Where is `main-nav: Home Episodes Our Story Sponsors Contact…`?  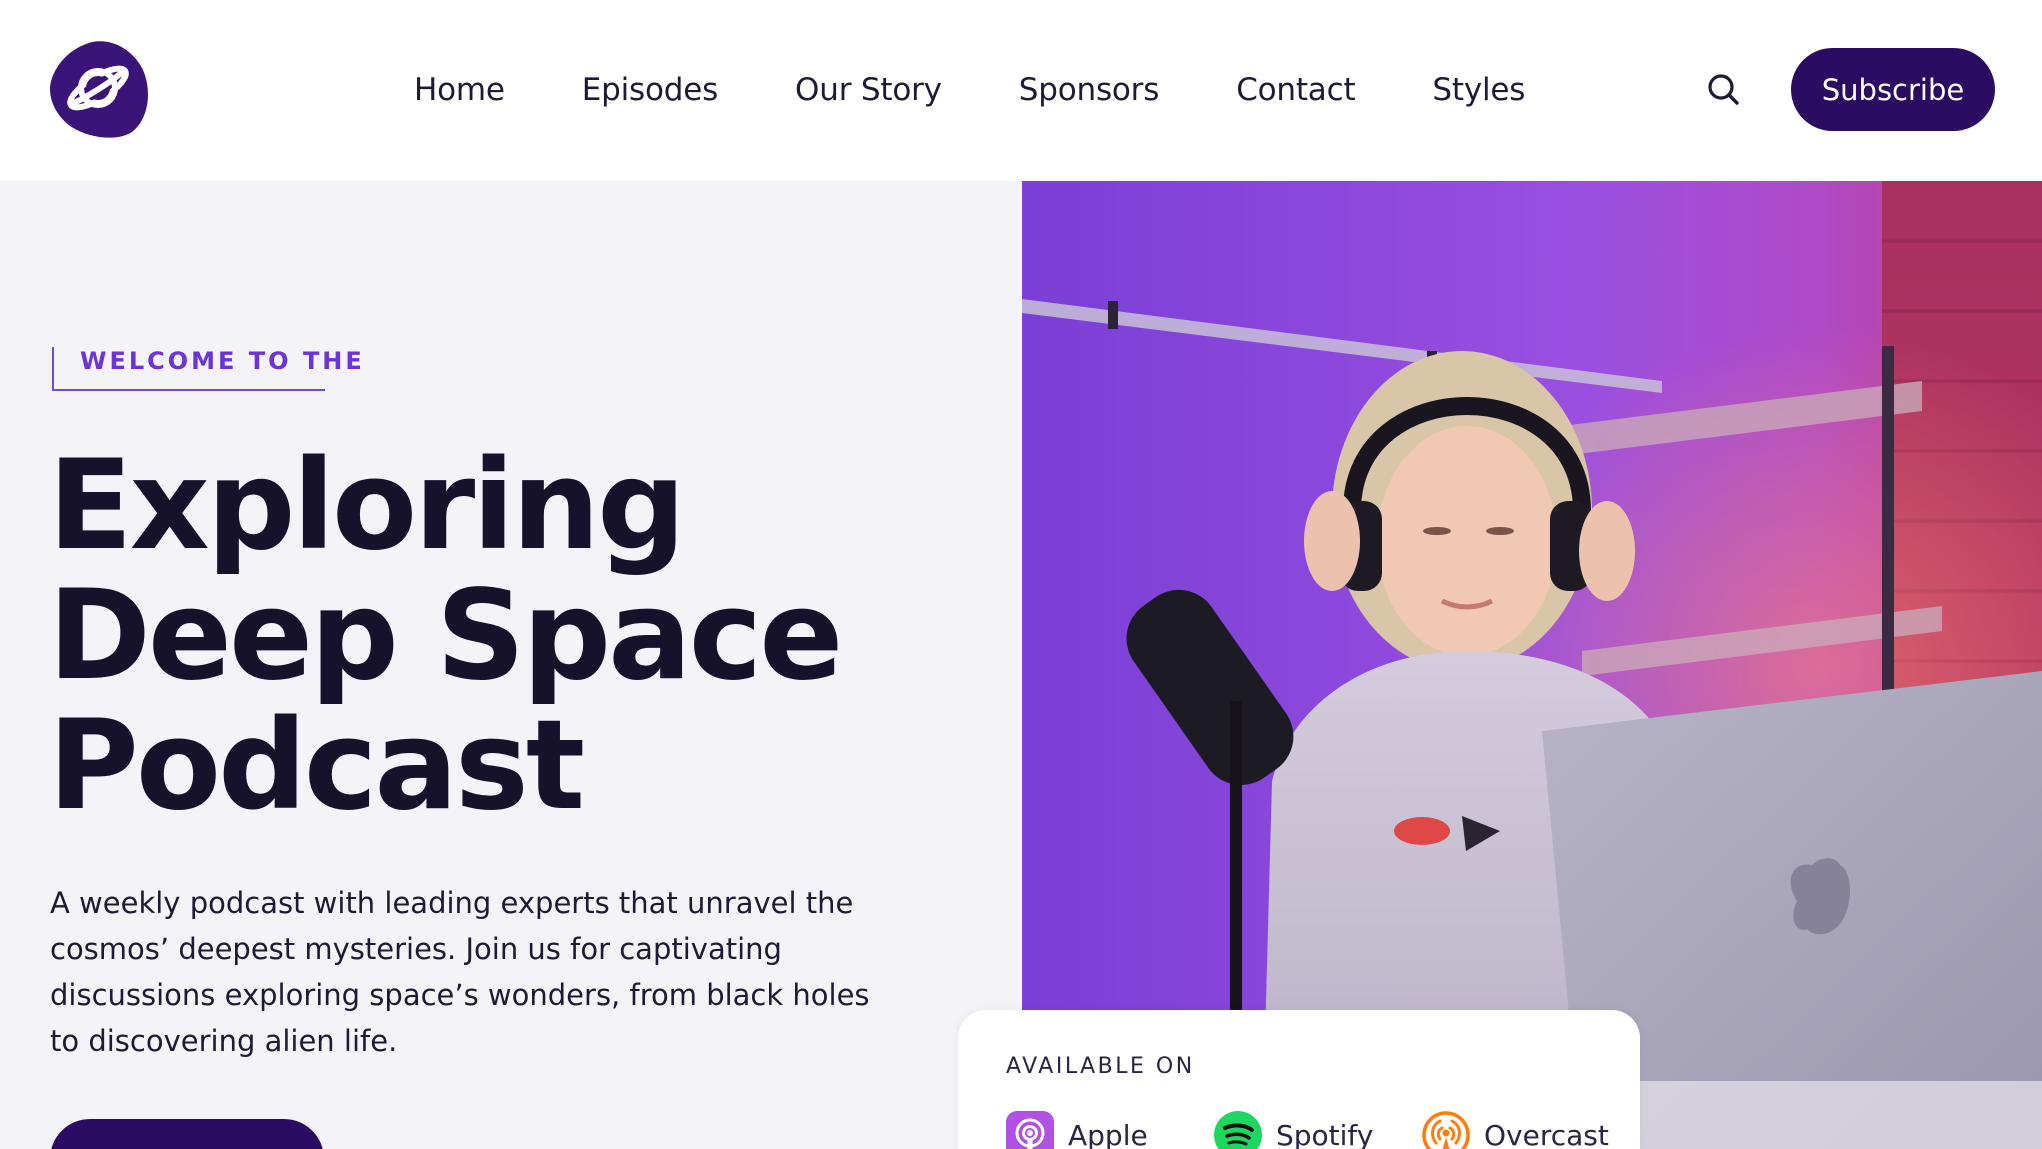 main-nav: Home Episodes Our Story Sponsors Contact… is located at coordinates (969, 90).